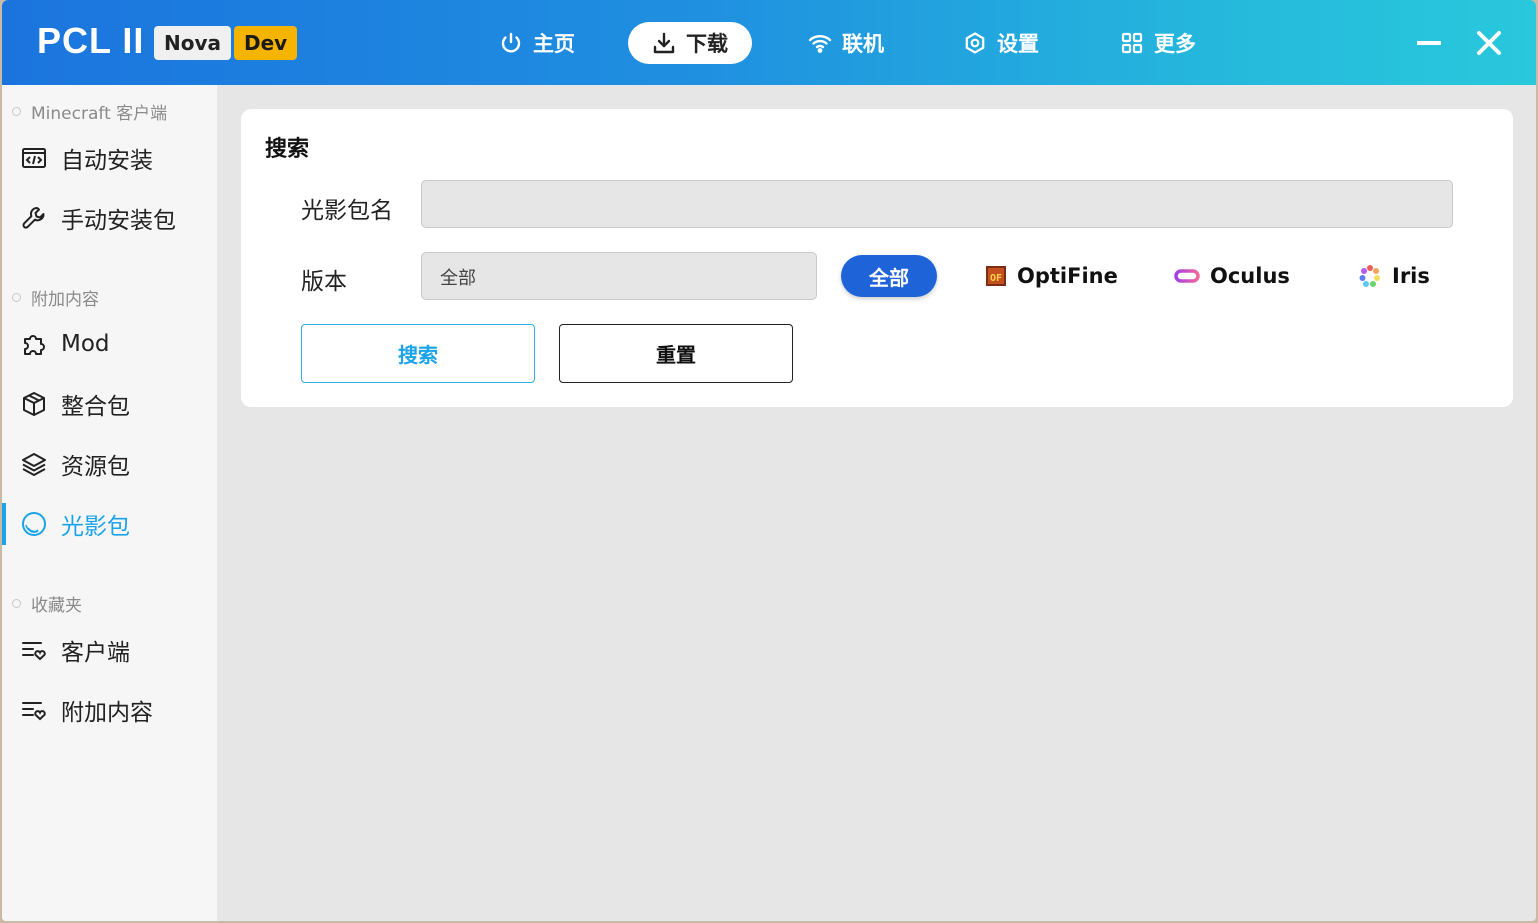 The height and width of the screenshot is (923, 1538). What do you see at coordinates (33, 217) in the screenshot?
I see `wrench-icon` at bounding box center [33, 217].